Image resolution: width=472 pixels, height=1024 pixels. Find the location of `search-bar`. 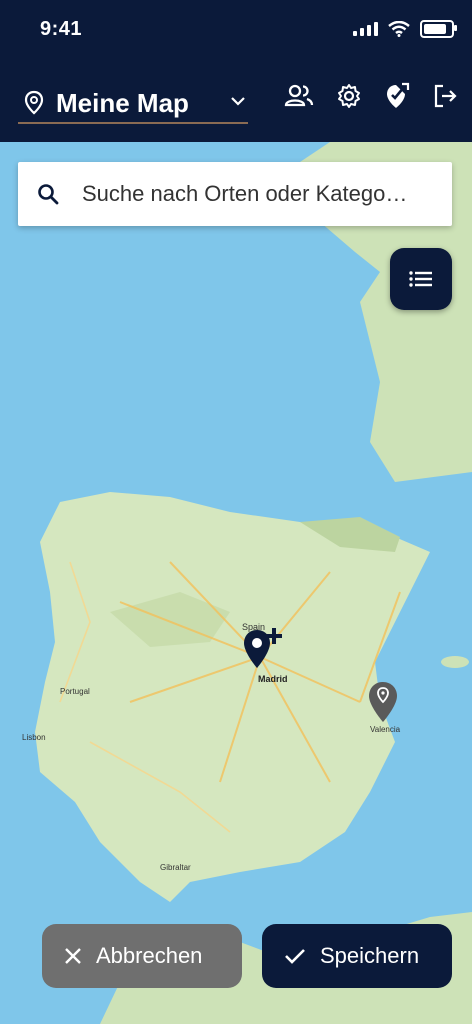

search-bar is located at coordinates (235, 194).